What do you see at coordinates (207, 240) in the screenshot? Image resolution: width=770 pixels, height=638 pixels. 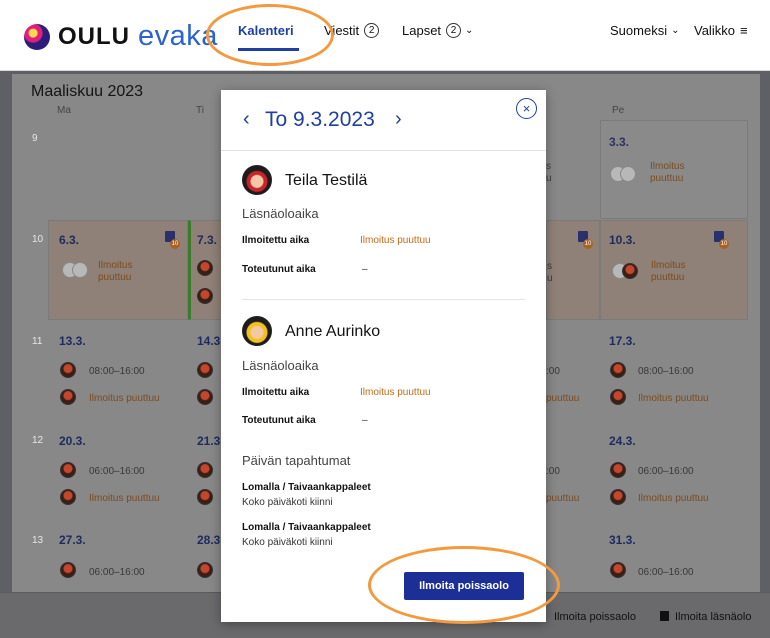 I see `day-date: 7.3.` at bounding box center [207, 240].